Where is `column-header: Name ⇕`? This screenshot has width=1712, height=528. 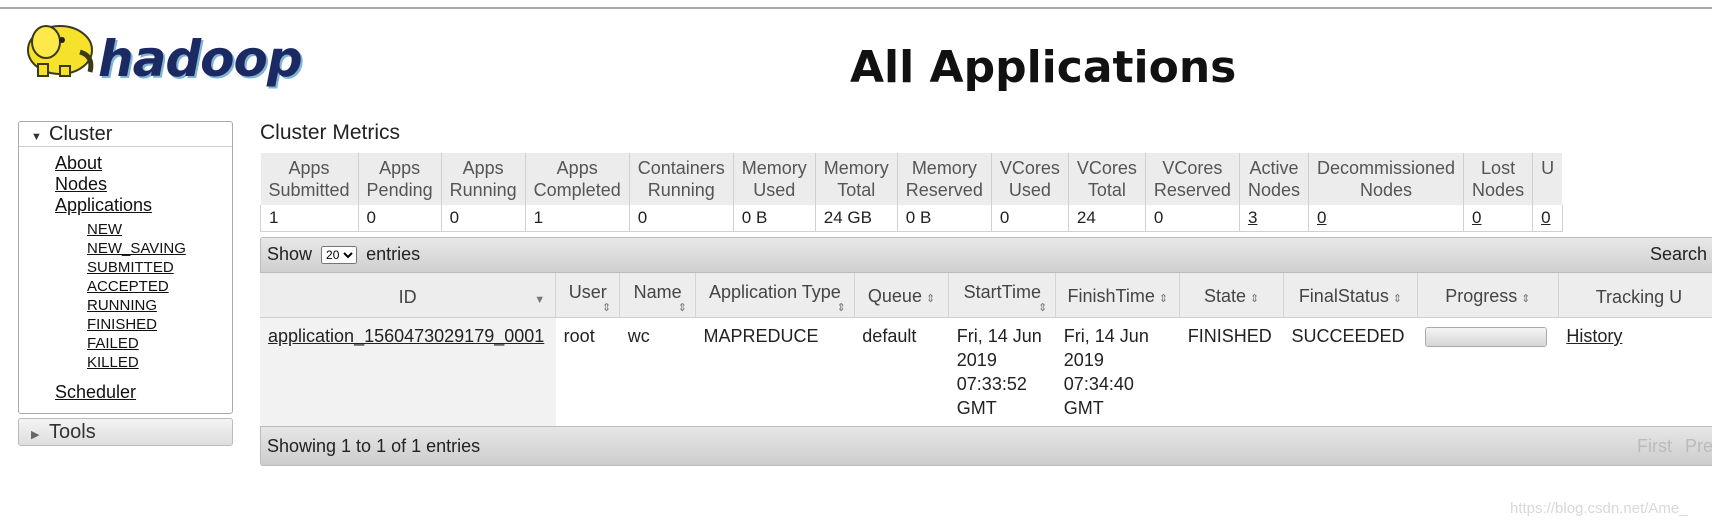 column-header: Name ⇕ is located at coordinates (658, 295).